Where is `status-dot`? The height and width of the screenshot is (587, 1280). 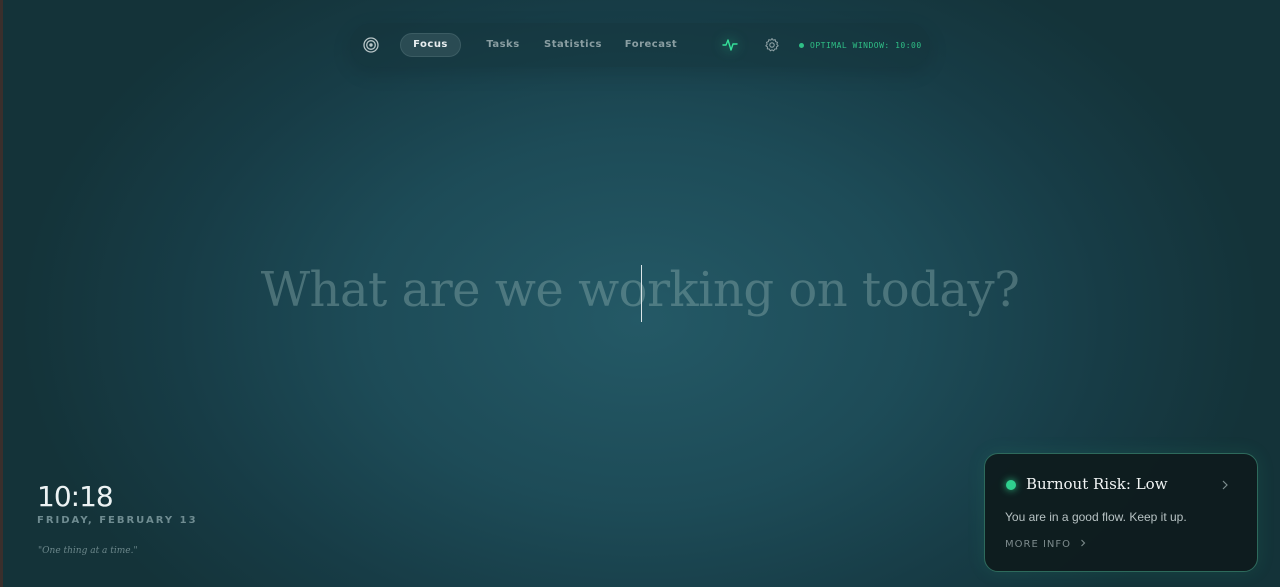 status-dot is located at coordinates (801, 45).